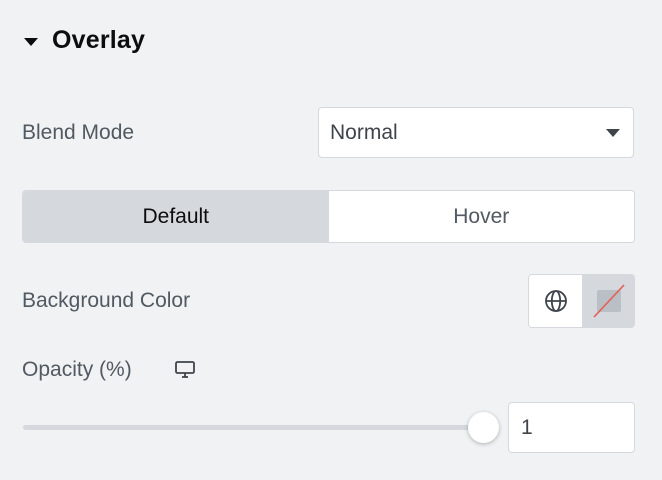  I want to click on overlay-section-toggle: Overlay, so click(84, 40).